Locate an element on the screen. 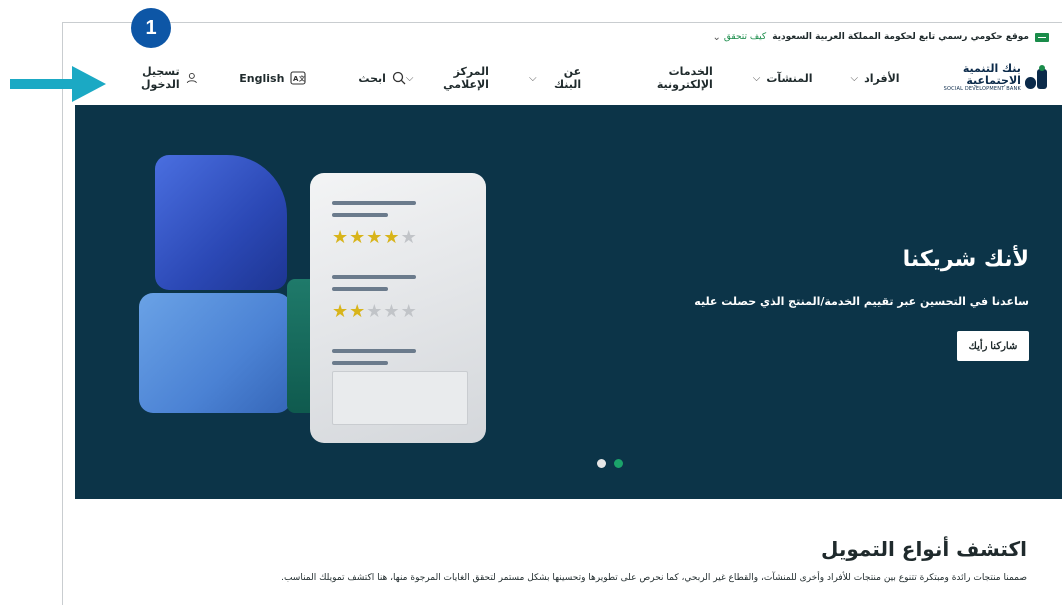 Image resolution: width=1062 pixels, height=605 pixels. login-button: تسجيل الدخول is located at coordinates (155, 78).